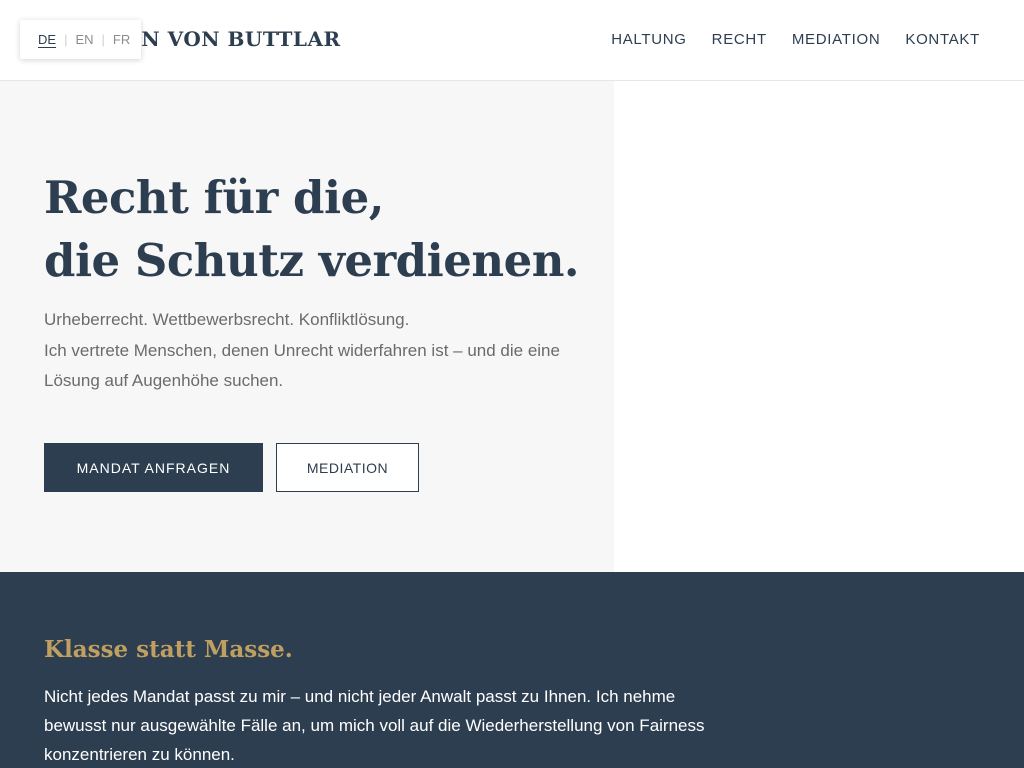  What do you see at coordinates (153, 467) in the screenshot?
I see `request-mandate-button: MANDAT ANFRAGEN` at bounding box center [153, 467].